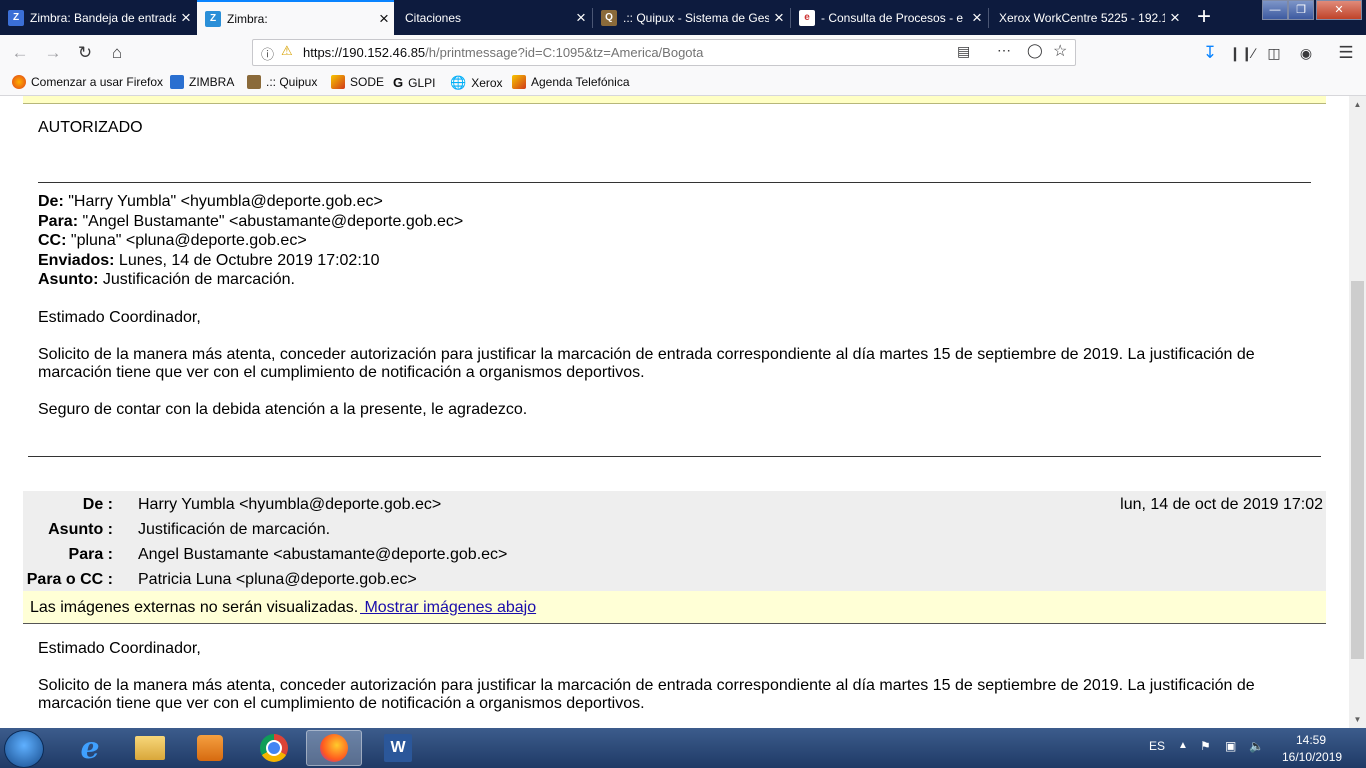 This screenshot has height=768, width=1366. I want to click on action-center-flag-icon: ⚑, so click(1205, 746).